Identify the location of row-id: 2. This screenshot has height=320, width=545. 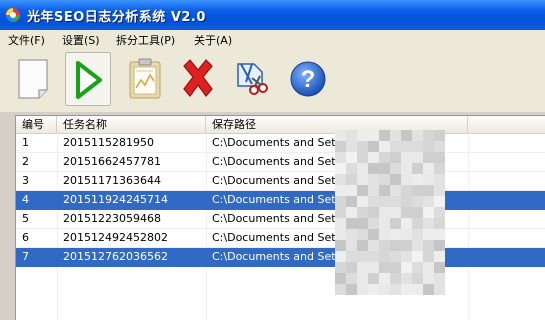
(25, 161).